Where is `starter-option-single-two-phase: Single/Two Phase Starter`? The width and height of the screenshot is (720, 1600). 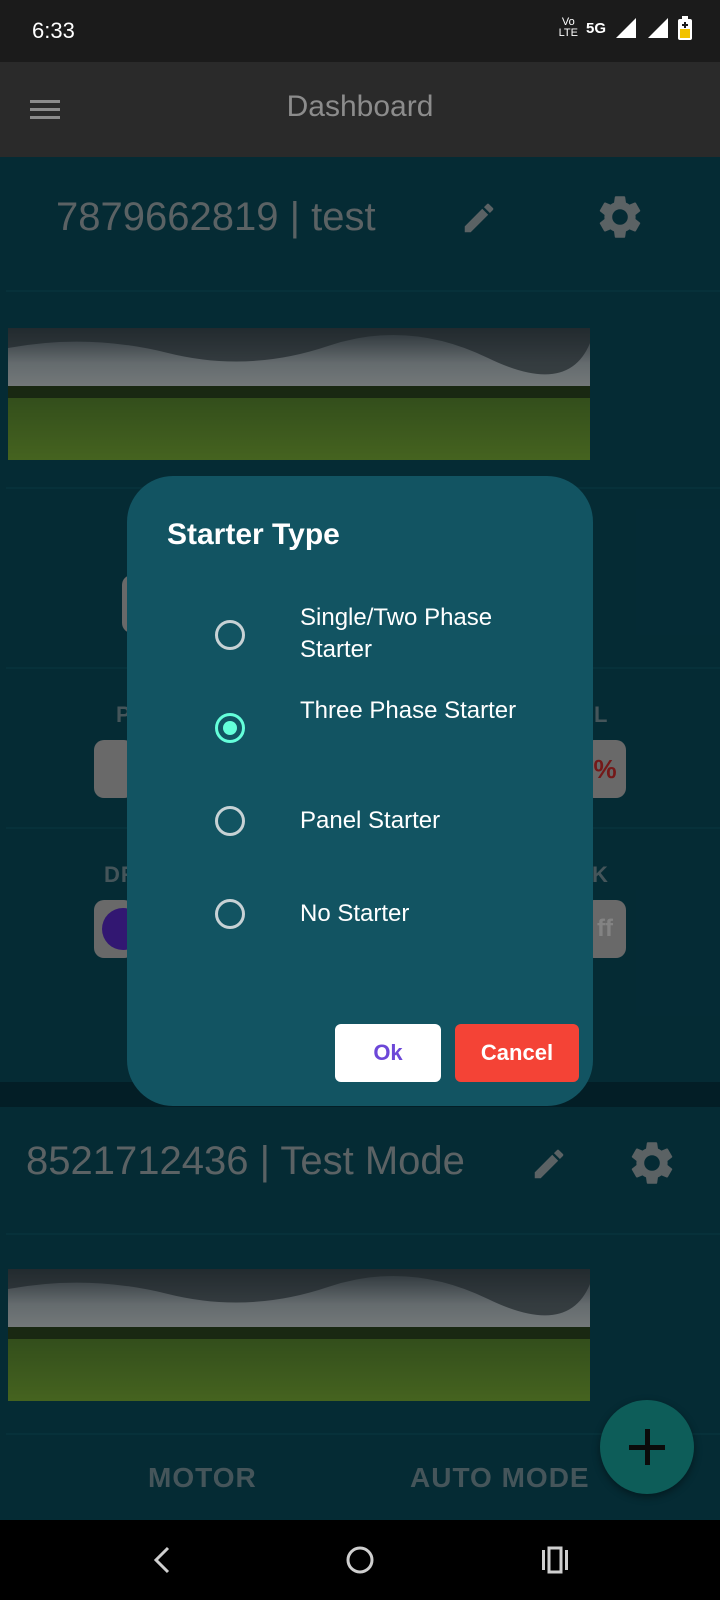
starter-option-single-two-phase: Single/Two Phase Starter is located at coordinates (360, 633).